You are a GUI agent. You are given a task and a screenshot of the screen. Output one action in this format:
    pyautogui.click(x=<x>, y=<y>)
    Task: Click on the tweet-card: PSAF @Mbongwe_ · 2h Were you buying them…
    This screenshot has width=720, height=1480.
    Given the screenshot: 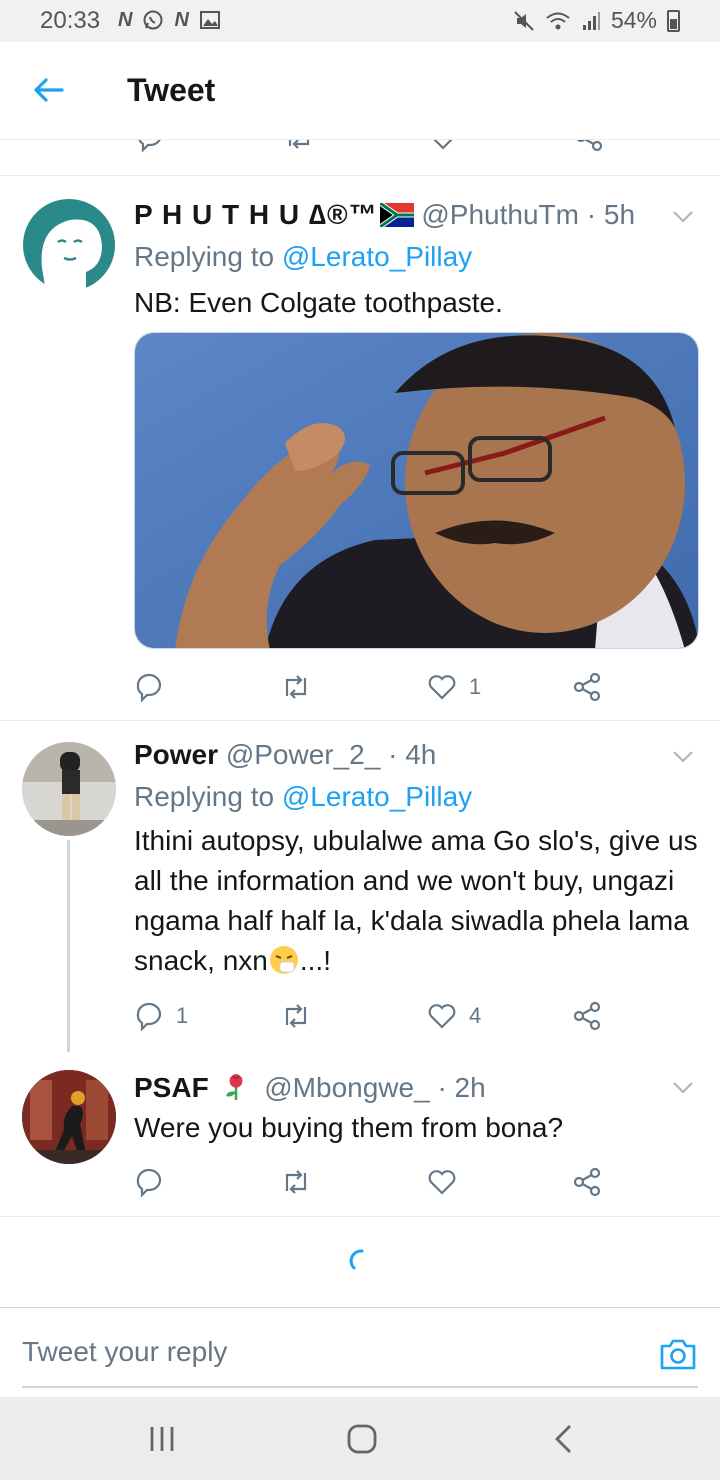 What is the action you would take?
    pyautogui.click(x=360, y=1134)
    